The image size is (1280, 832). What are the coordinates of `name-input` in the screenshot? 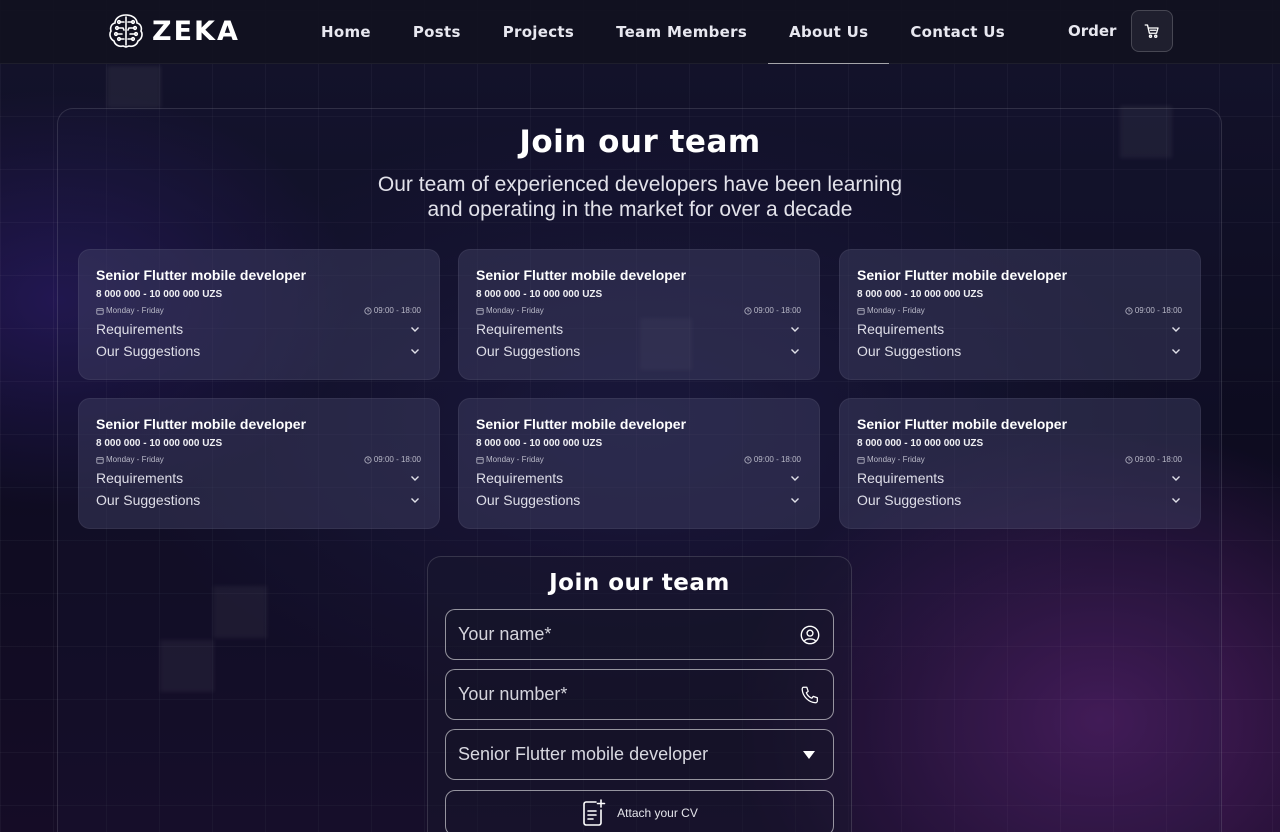 It's located at (618, 634).